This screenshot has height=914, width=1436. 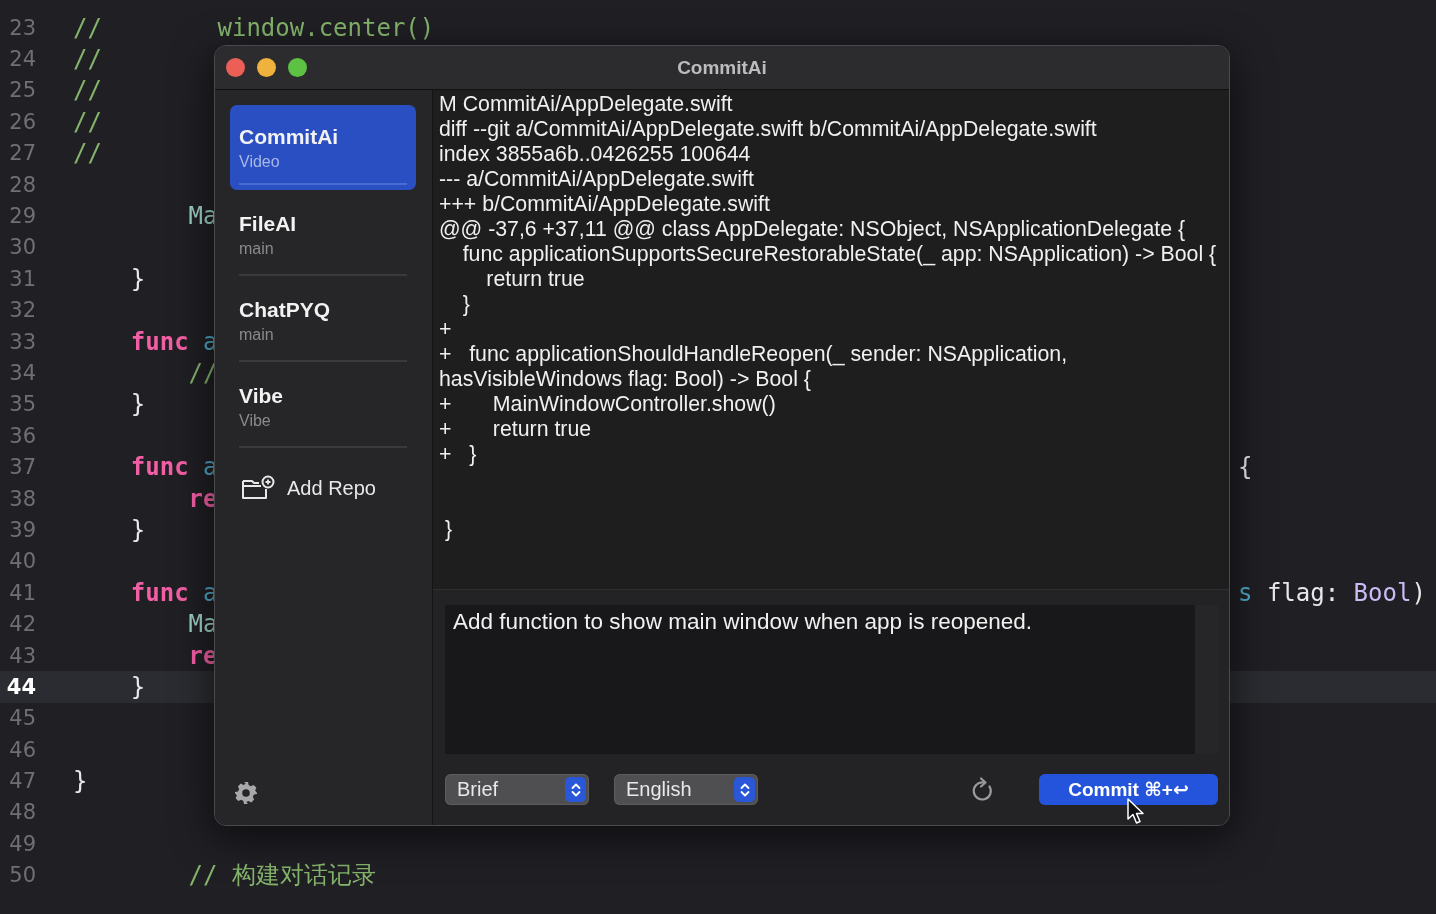 I want to click on minimize-button, so click(x=266, y=67).